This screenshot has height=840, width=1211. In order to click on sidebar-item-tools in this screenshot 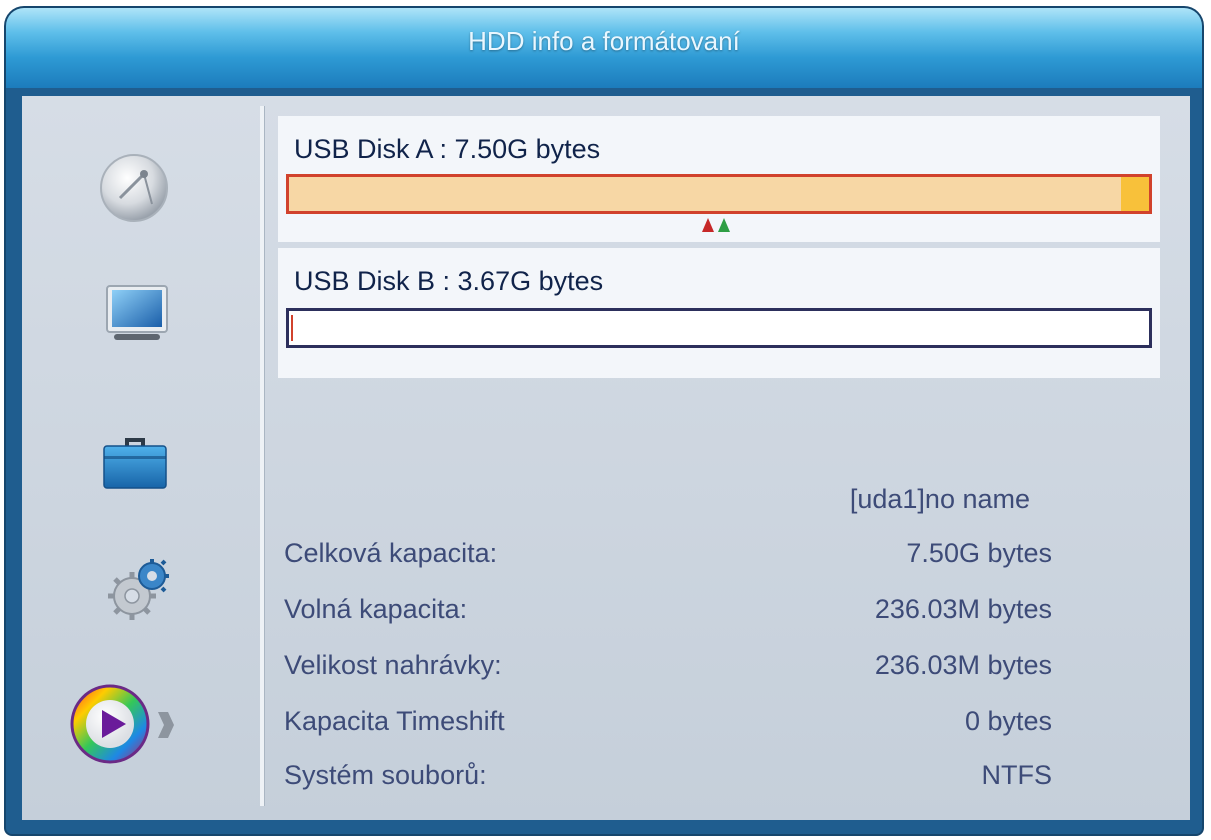, I will do `click(135, 459)`.